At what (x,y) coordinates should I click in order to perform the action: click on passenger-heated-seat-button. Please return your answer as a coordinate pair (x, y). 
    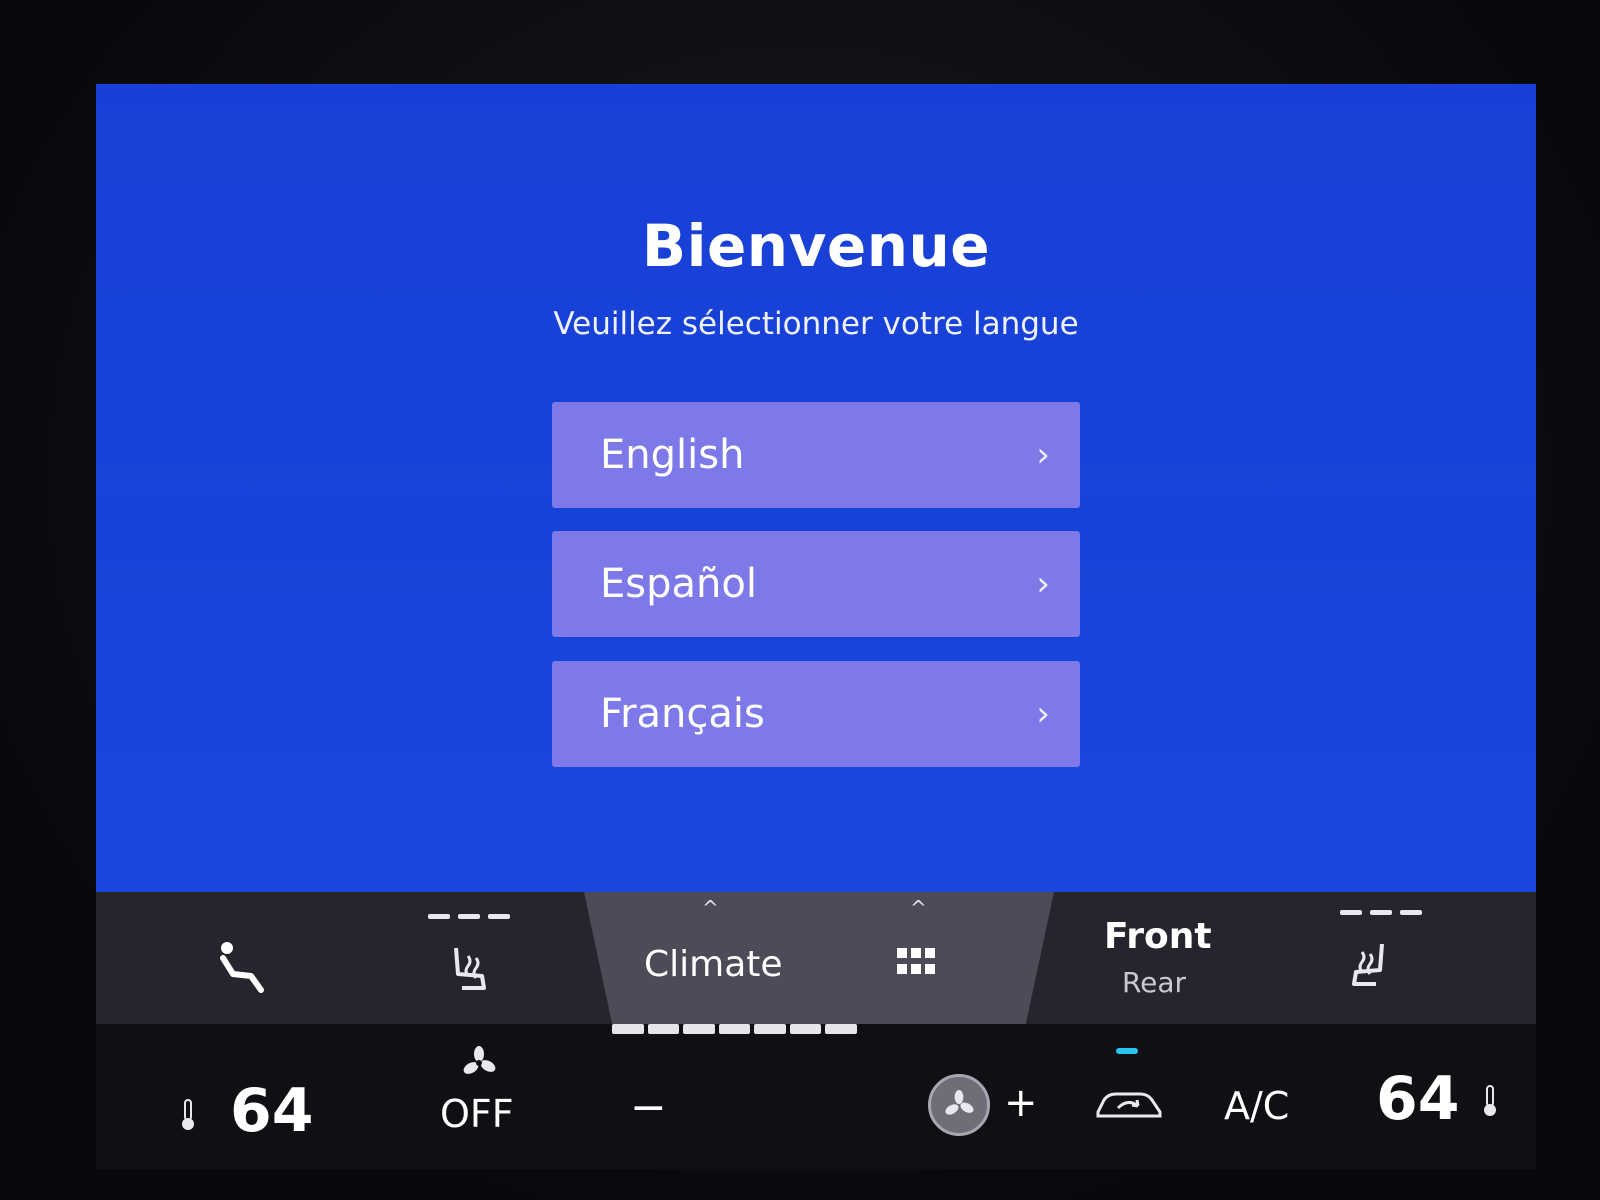
    Looking at the image, I should click on (1367, 967).